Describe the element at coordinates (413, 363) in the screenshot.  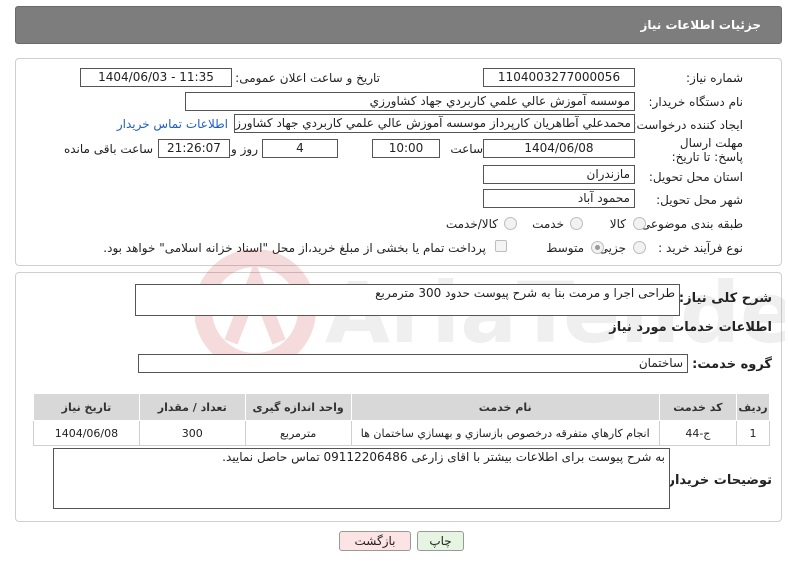
I see `service-group-field: ساختمان` at that location.